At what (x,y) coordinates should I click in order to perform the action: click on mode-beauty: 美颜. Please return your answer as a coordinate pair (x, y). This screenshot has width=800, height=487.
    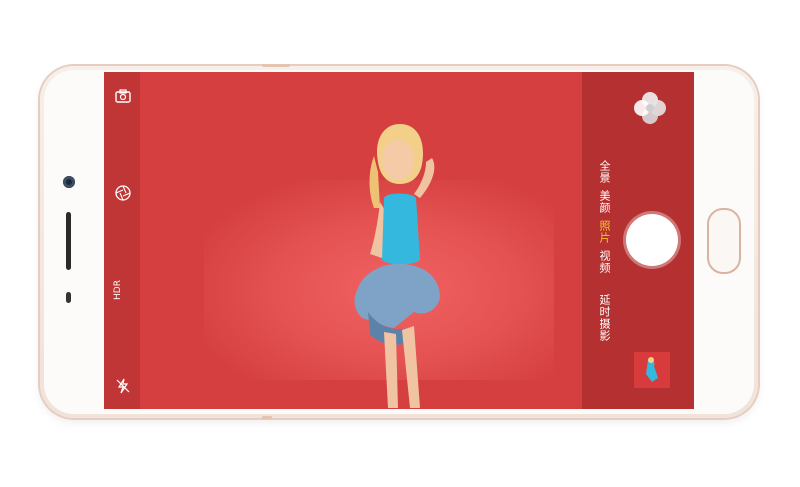
    Looking at the image, I should click on (604, 202).